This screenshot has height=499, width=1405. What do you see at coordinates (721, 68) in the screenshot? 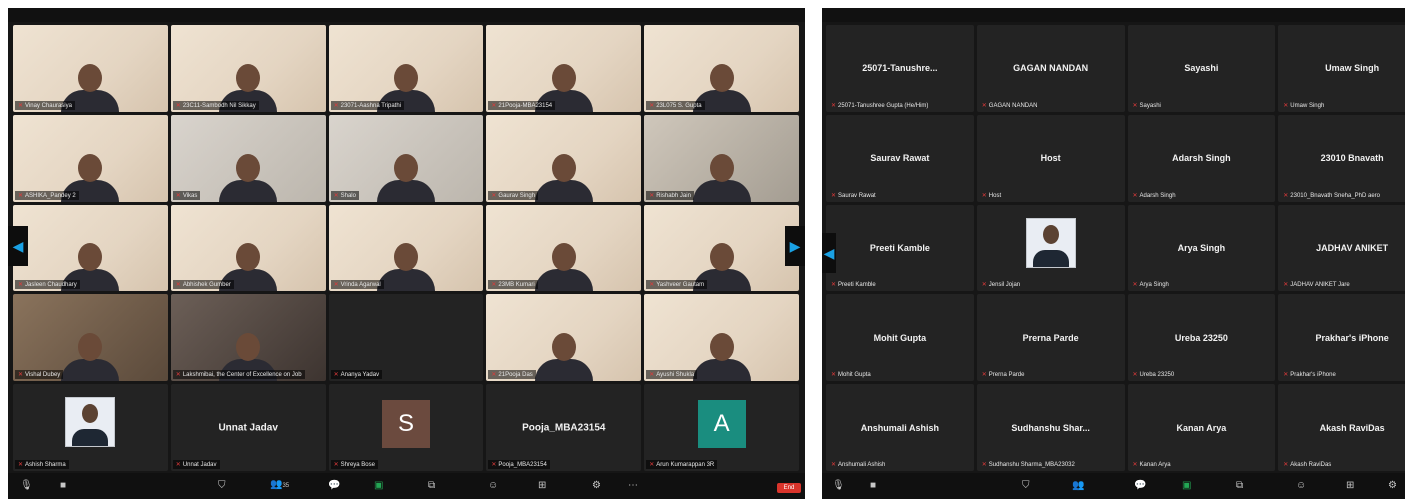
I see `participant-tile: ✕ 23L075 S. Gupta` at bounding box center [721, 68].